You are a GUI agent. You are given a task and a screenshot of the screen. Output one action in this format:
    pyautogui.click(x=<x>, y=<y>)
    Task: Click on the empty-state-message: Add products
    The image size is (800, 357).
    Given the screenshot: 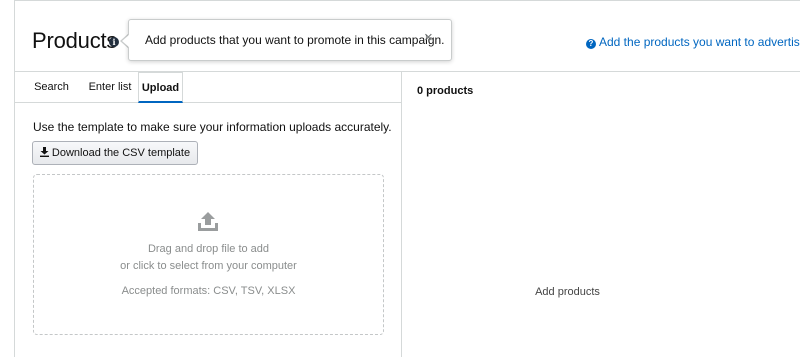 What is the action you would take?
    pyautogui.click(x=567, y=292)
    